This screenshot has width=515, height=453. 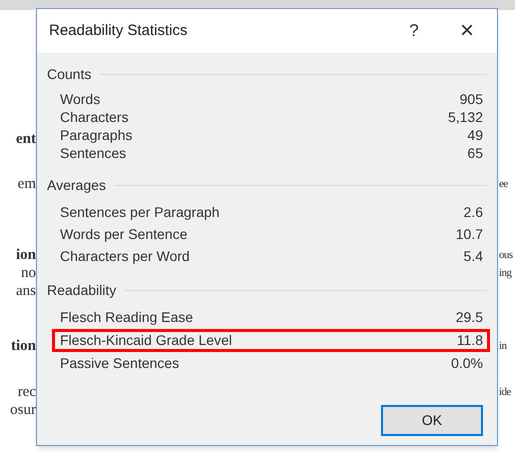 What do you see at coordinates (125, 256) in the screenshot?
I see `stat-label: Characters per Word` at bounding box center [125, 256].